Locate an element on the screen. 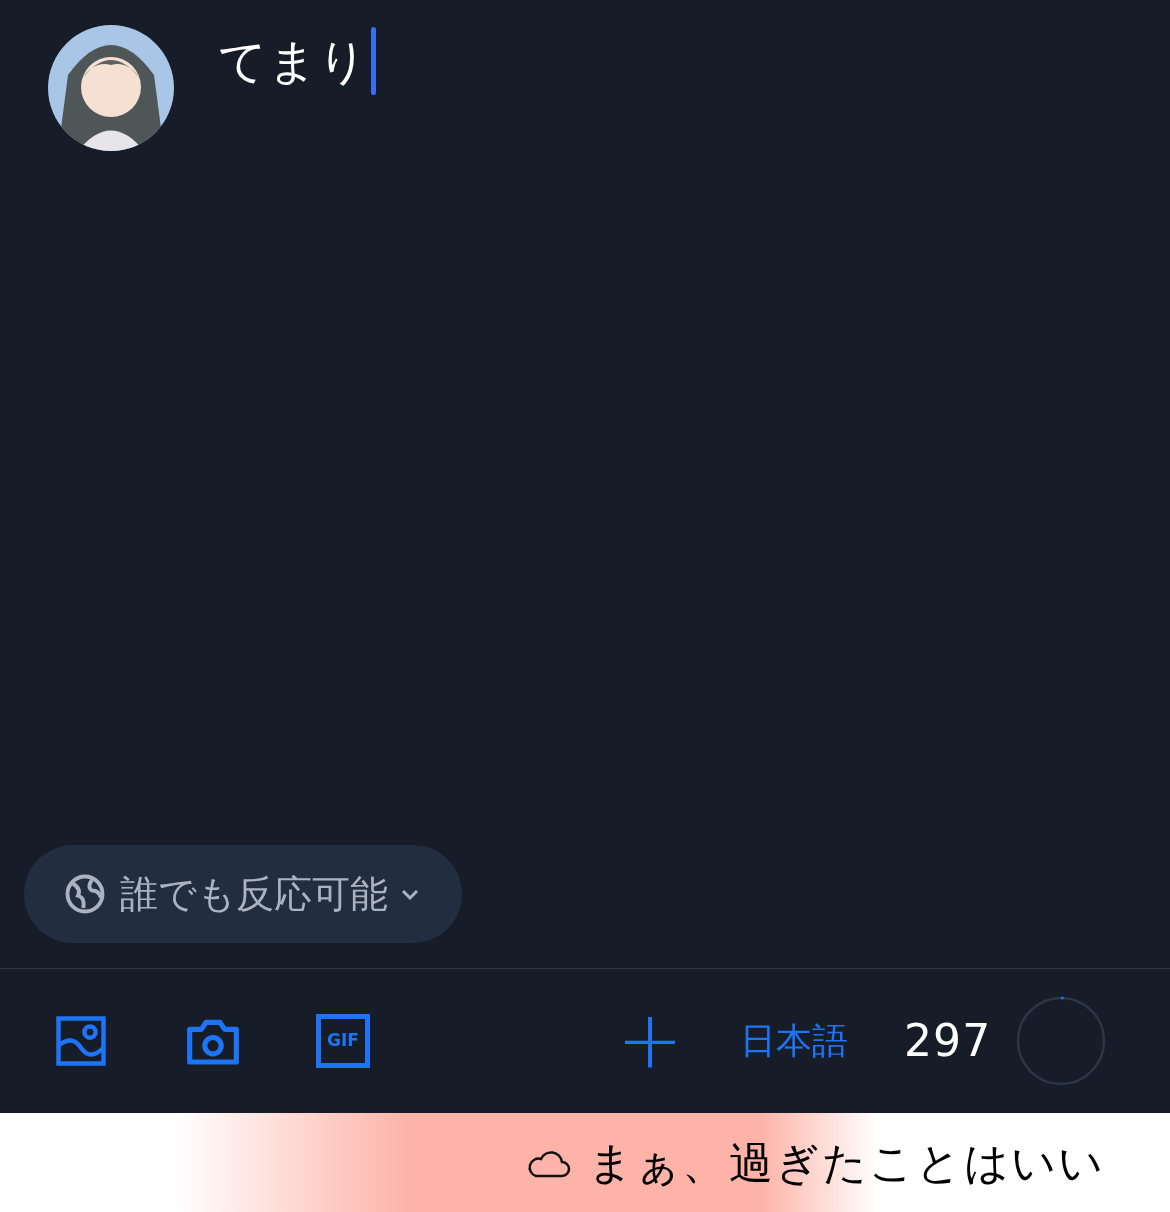 This screenshot has width=1170, height=1212. character-count: 297 is located at coordinates (948, 1041).